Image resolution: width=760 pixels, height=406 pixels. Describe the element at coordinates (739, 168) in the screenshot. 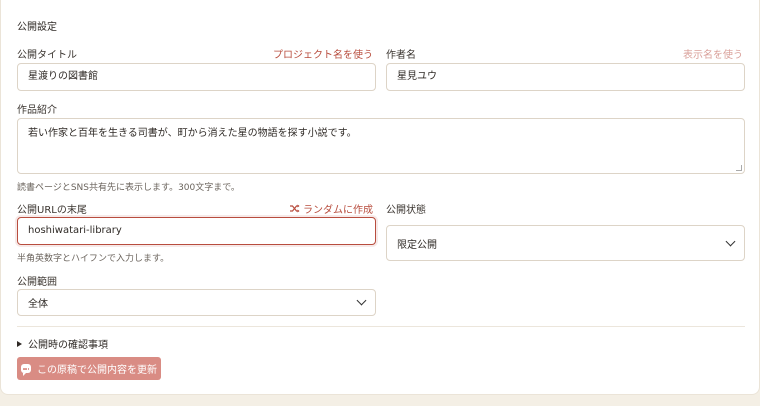

I see `resize-handle-icon` at that location.